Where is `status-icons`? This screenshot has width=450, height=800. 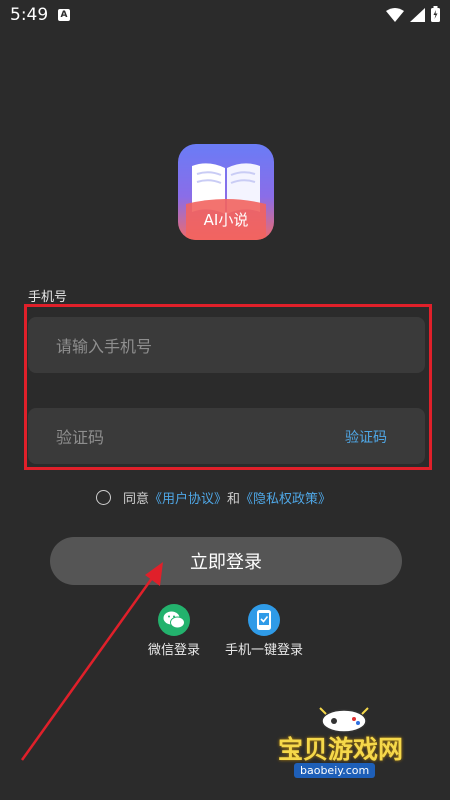
status-icons is located at coordinates (413, 16).